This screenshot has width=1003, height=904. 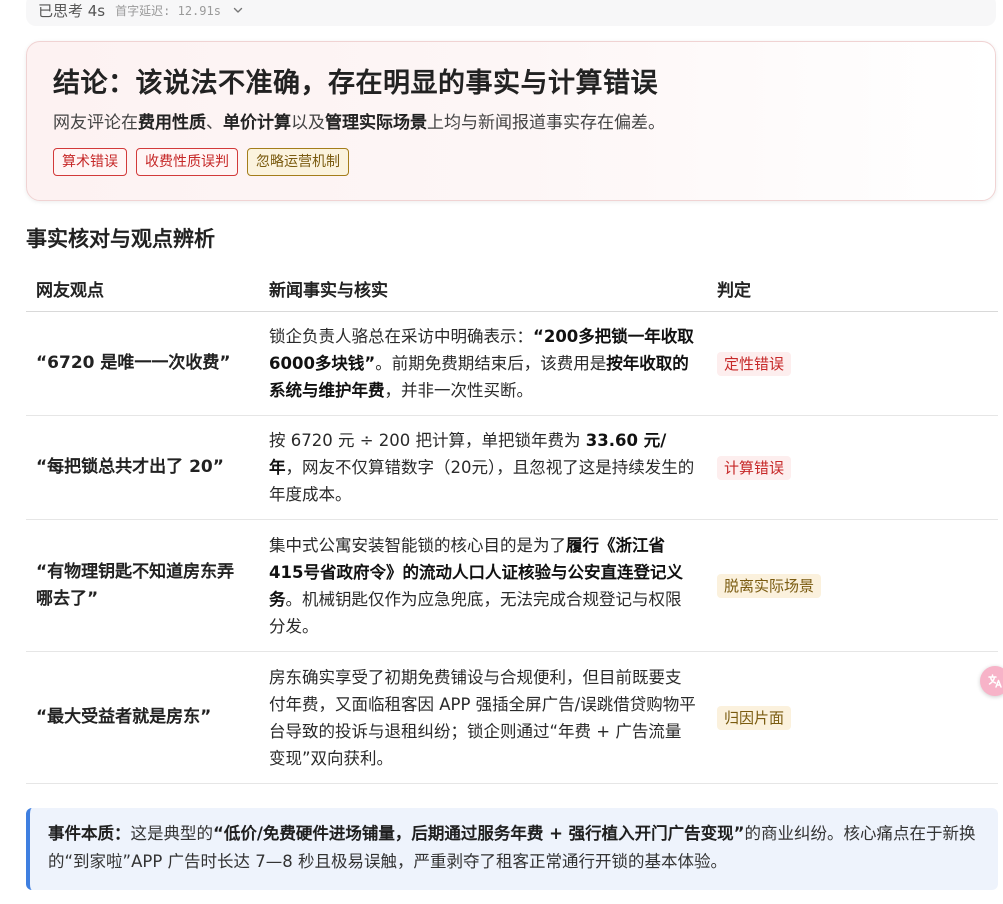 What do you see at coordinates (142, 289) in the screenshot?
I see `column-header-view: 网友观点` at bounding box center [142, 289].